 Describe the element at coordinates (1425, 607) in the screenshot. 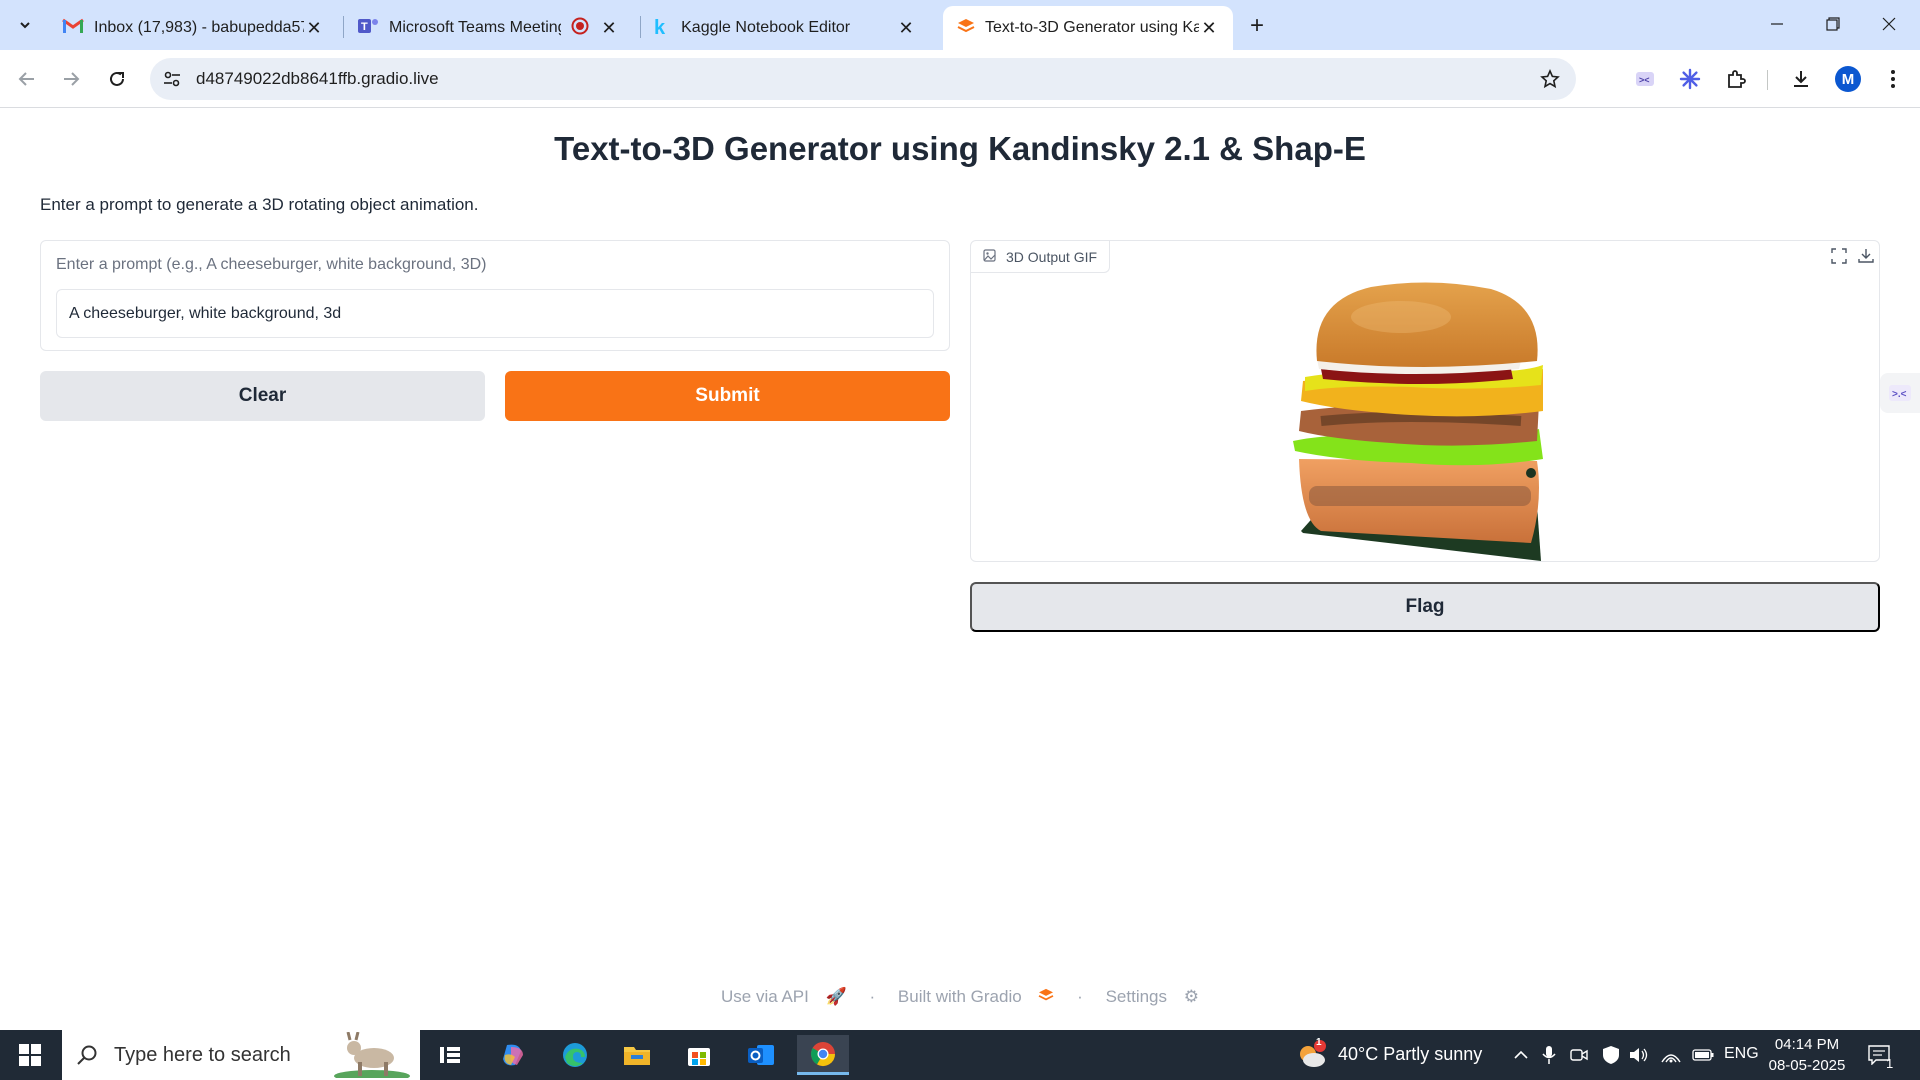

I see `flag-button: Flag` at that location.